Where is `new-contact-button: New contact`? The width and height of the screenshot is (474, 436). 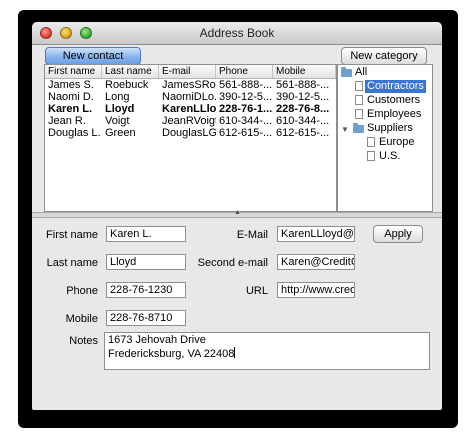
new-contact-button: New contact is located at coordinates (93, 56).